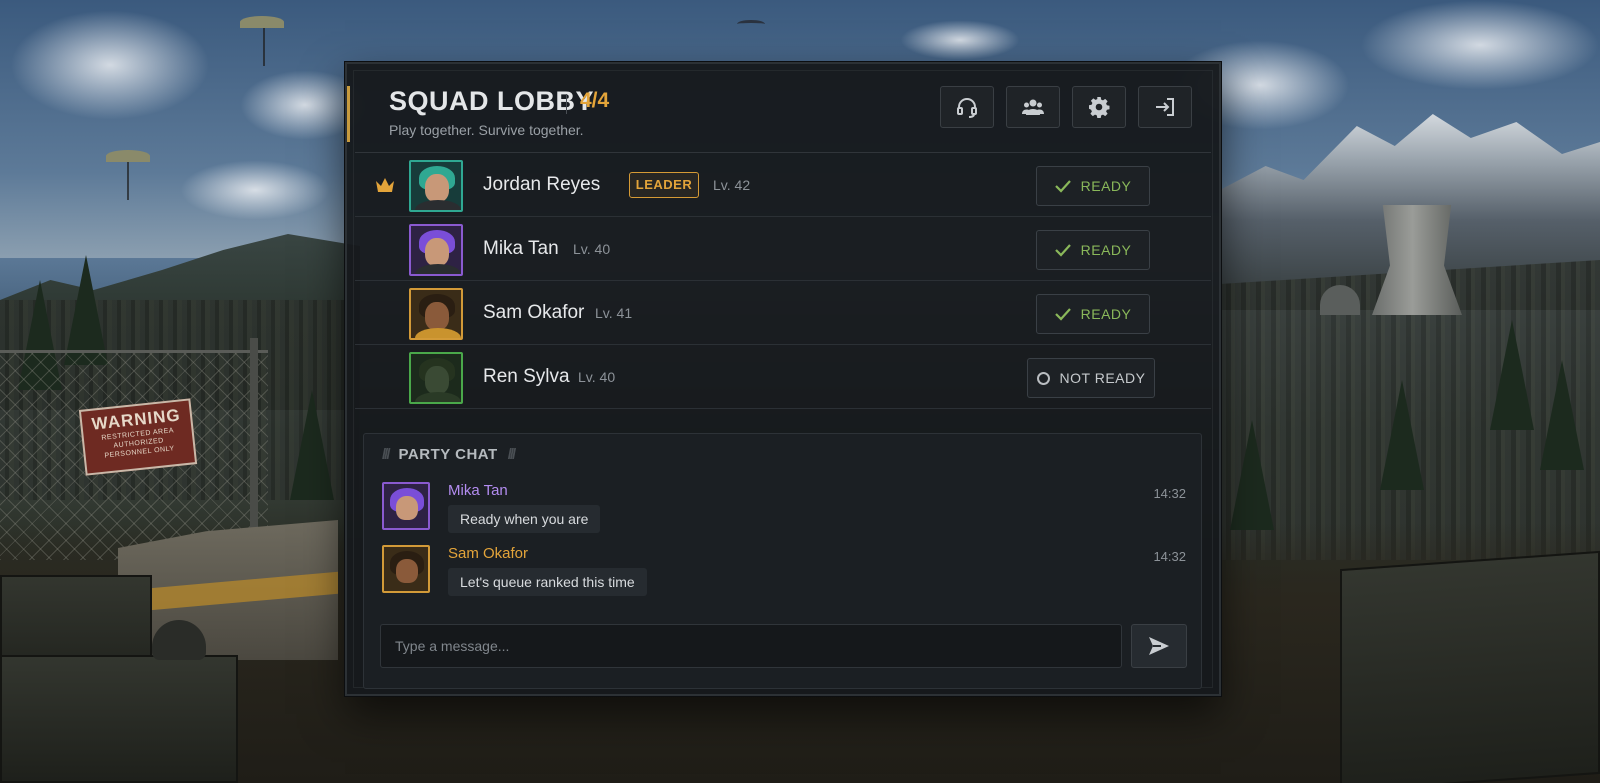 This screenshot has width=1600, height=783. What do you see at coordinates (492, 101) in the screenshot?
I see `lobby-title: SQUAD LOBBY` at bounding box center [492, 101].